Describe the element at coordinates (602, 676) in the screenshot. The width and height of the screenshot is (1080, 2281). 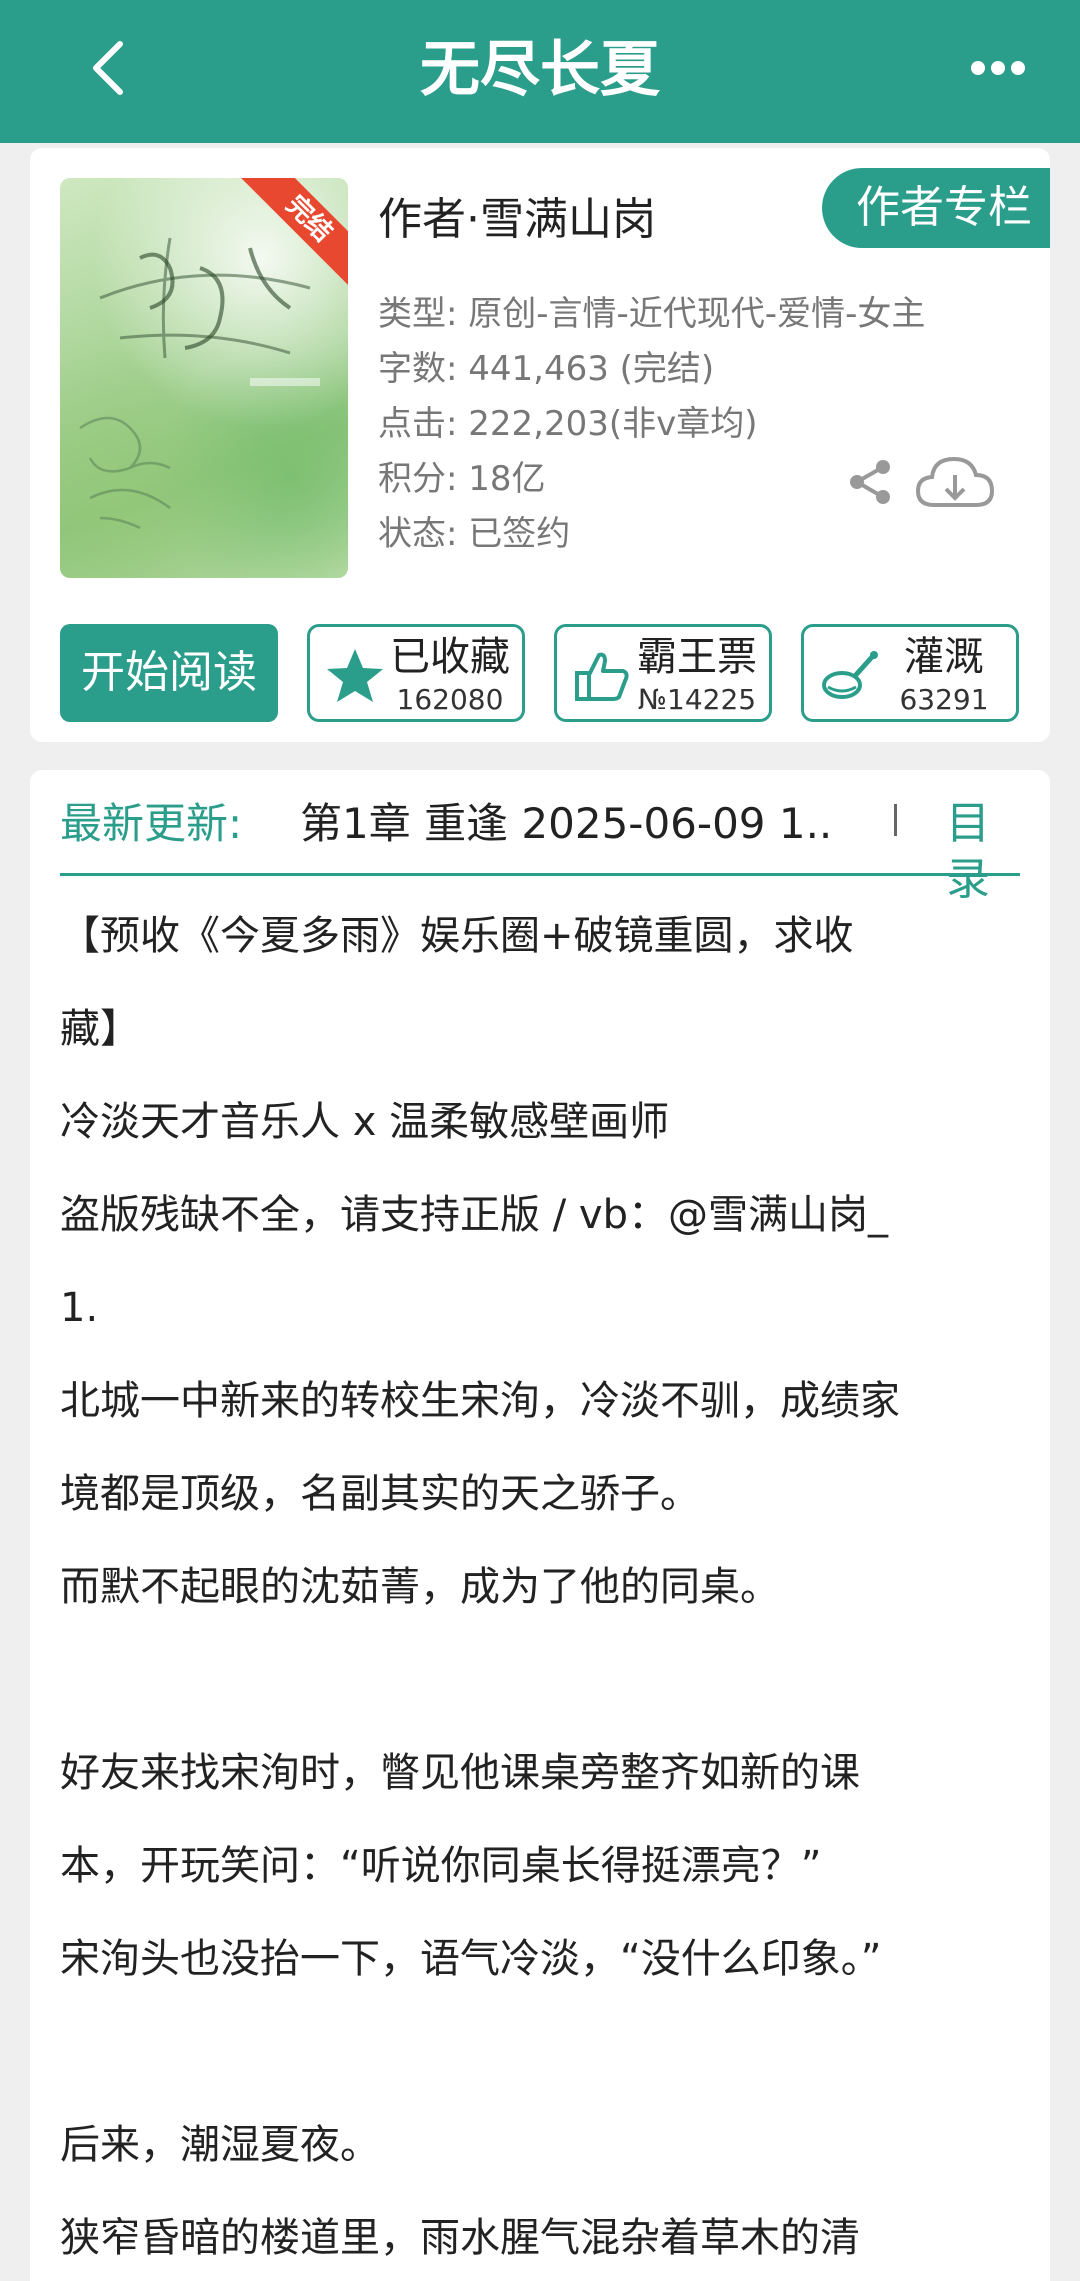
I see `thumbs-up-icon` at that location.